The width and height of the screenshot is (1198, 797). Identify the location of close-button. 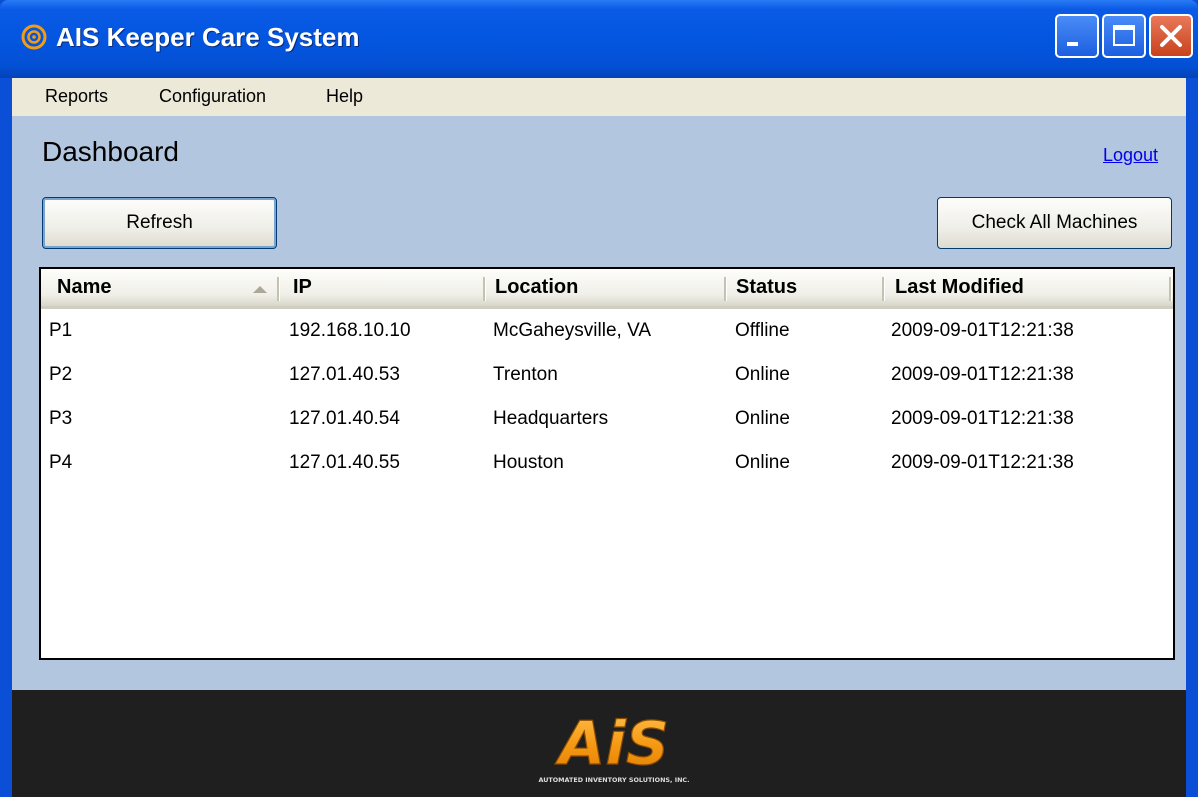
(1171, 36).